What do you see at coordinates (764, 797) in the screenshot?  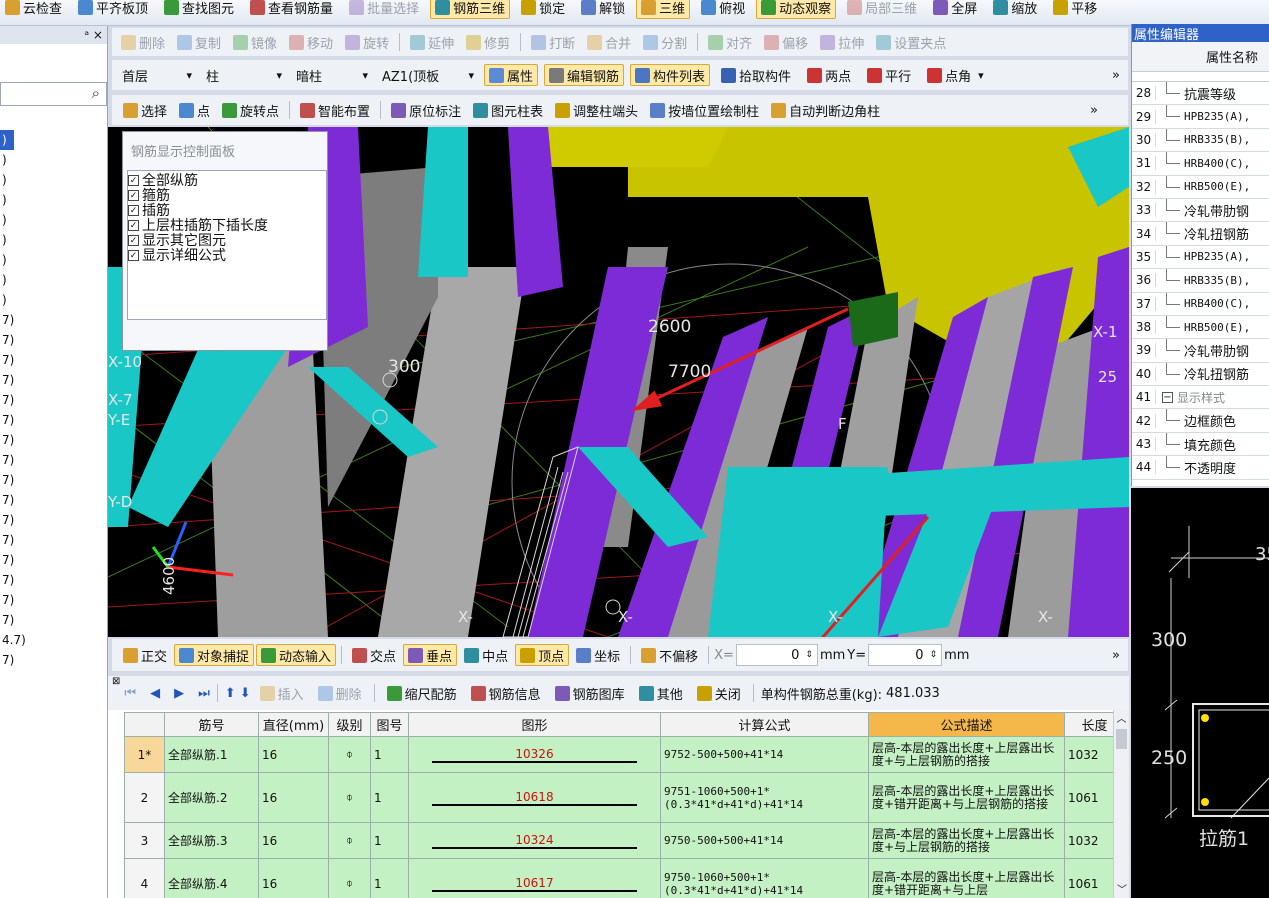 I see `cell-formula: 9751-1060+500+1*(0.3*41*d+41*d)+41*14` at bounding box center [764, 797].